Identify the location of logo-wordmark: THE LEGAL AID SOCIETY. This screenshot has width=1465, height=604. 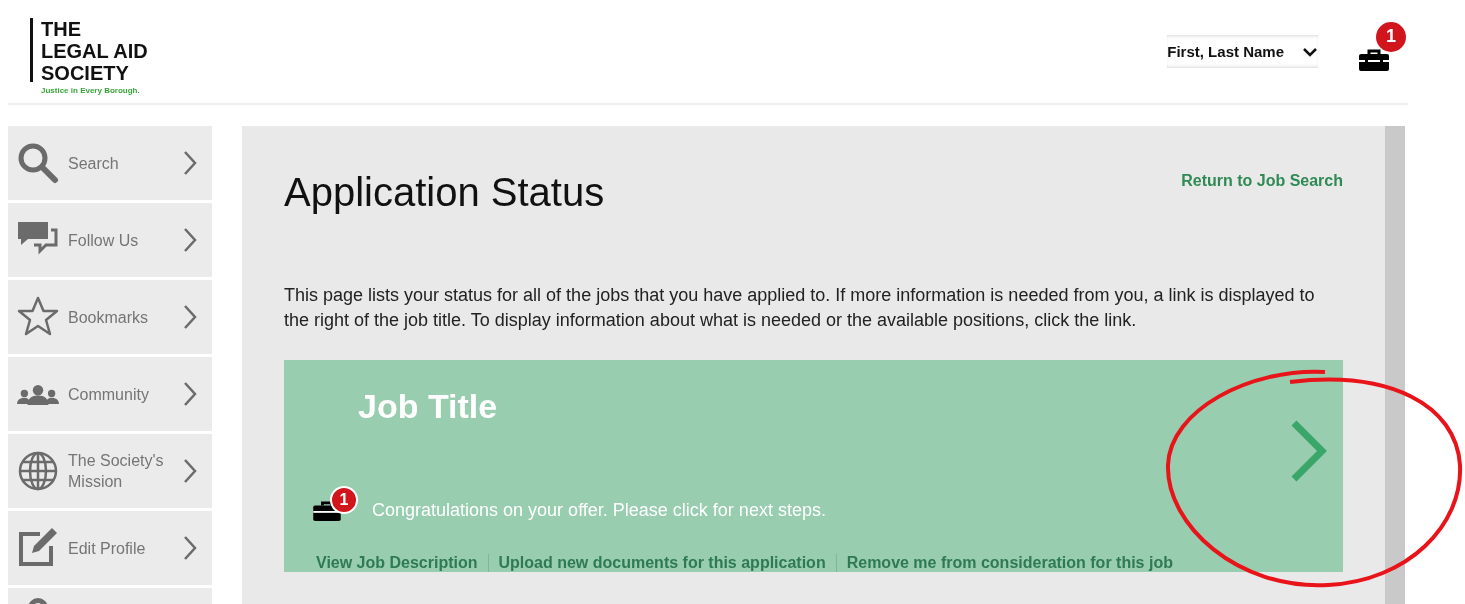
(94, 51).